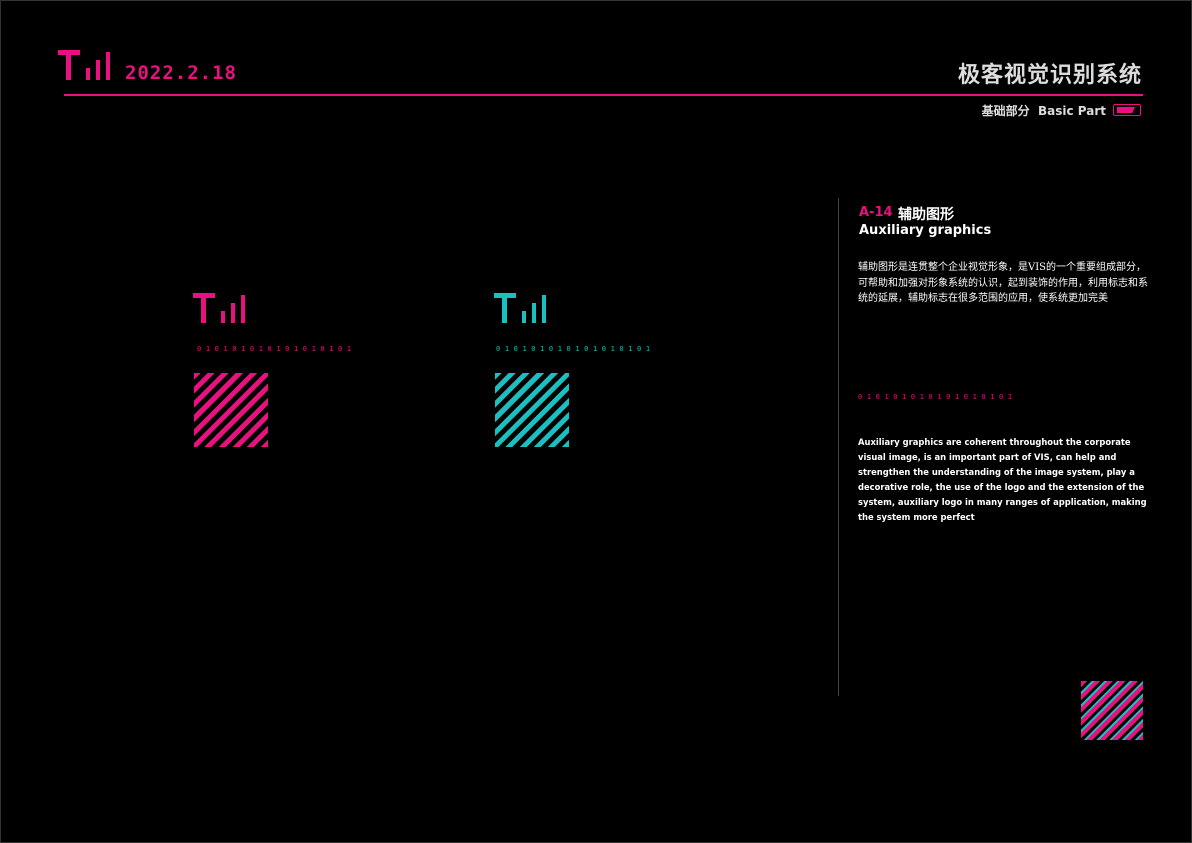  What do you see at coordinates (1049, 75) in the screenshot?
I see `page-title: 极客视觉识别系统` at bounding box center [1049, 75].